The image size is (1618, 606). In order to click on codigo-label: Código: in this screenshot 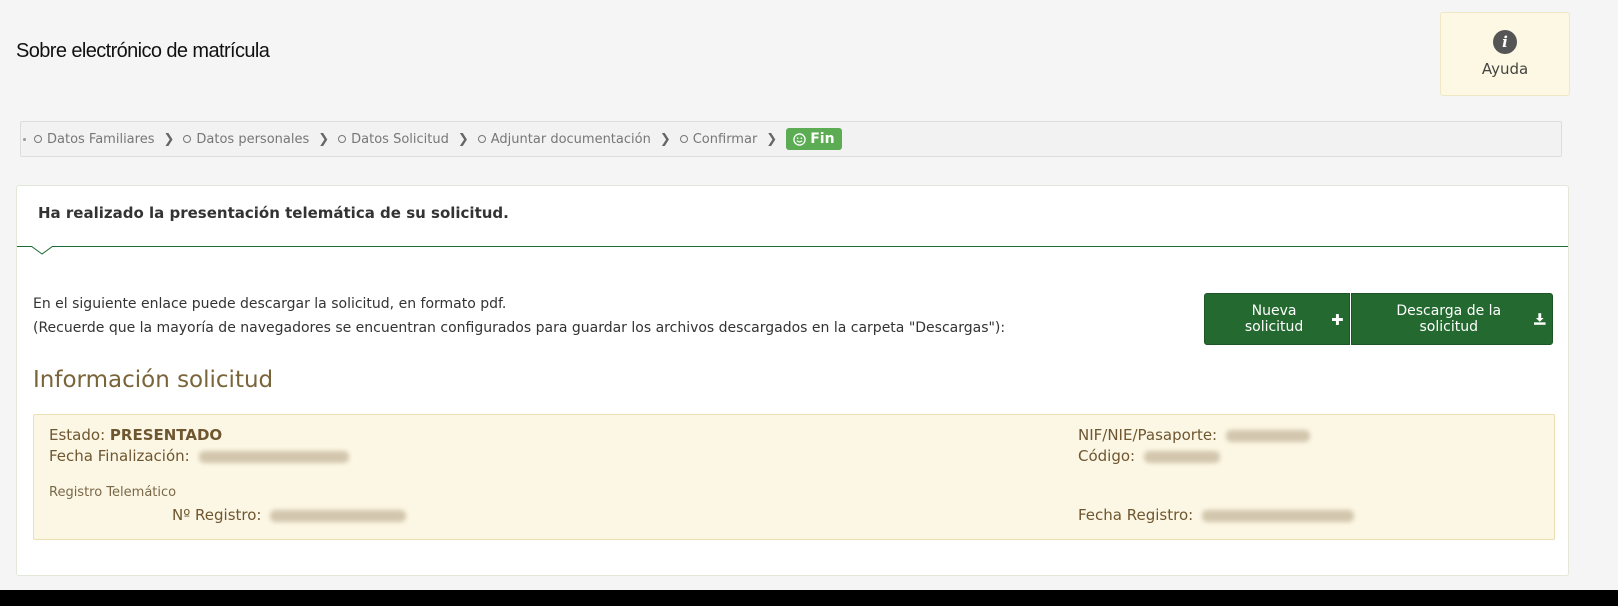, I will do `click(1107, 456)`.